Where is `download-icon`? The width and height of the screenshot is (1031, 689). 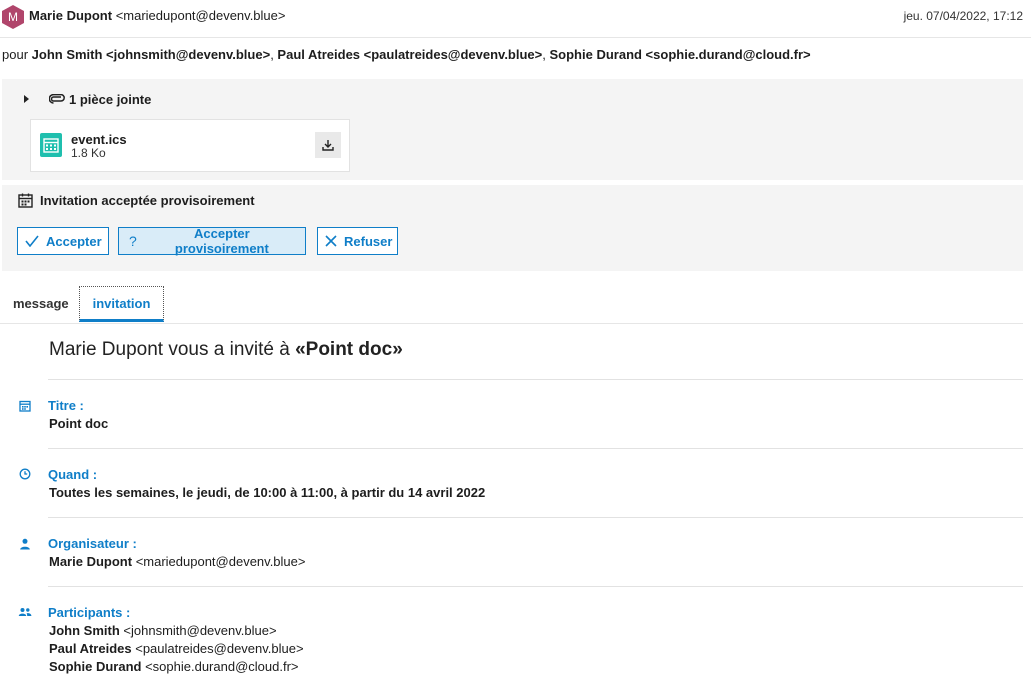 download-icon is located at coordinates (328, 145).